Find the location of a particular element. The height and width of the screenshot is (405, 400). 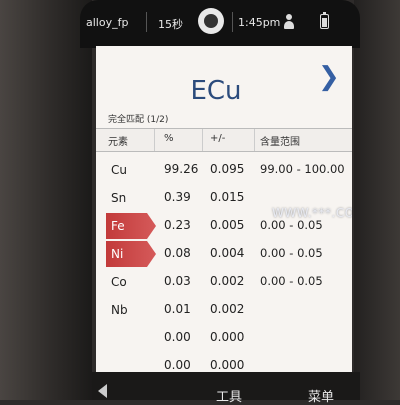

error-cell: 0.004 is located at coordinates (227, 253).